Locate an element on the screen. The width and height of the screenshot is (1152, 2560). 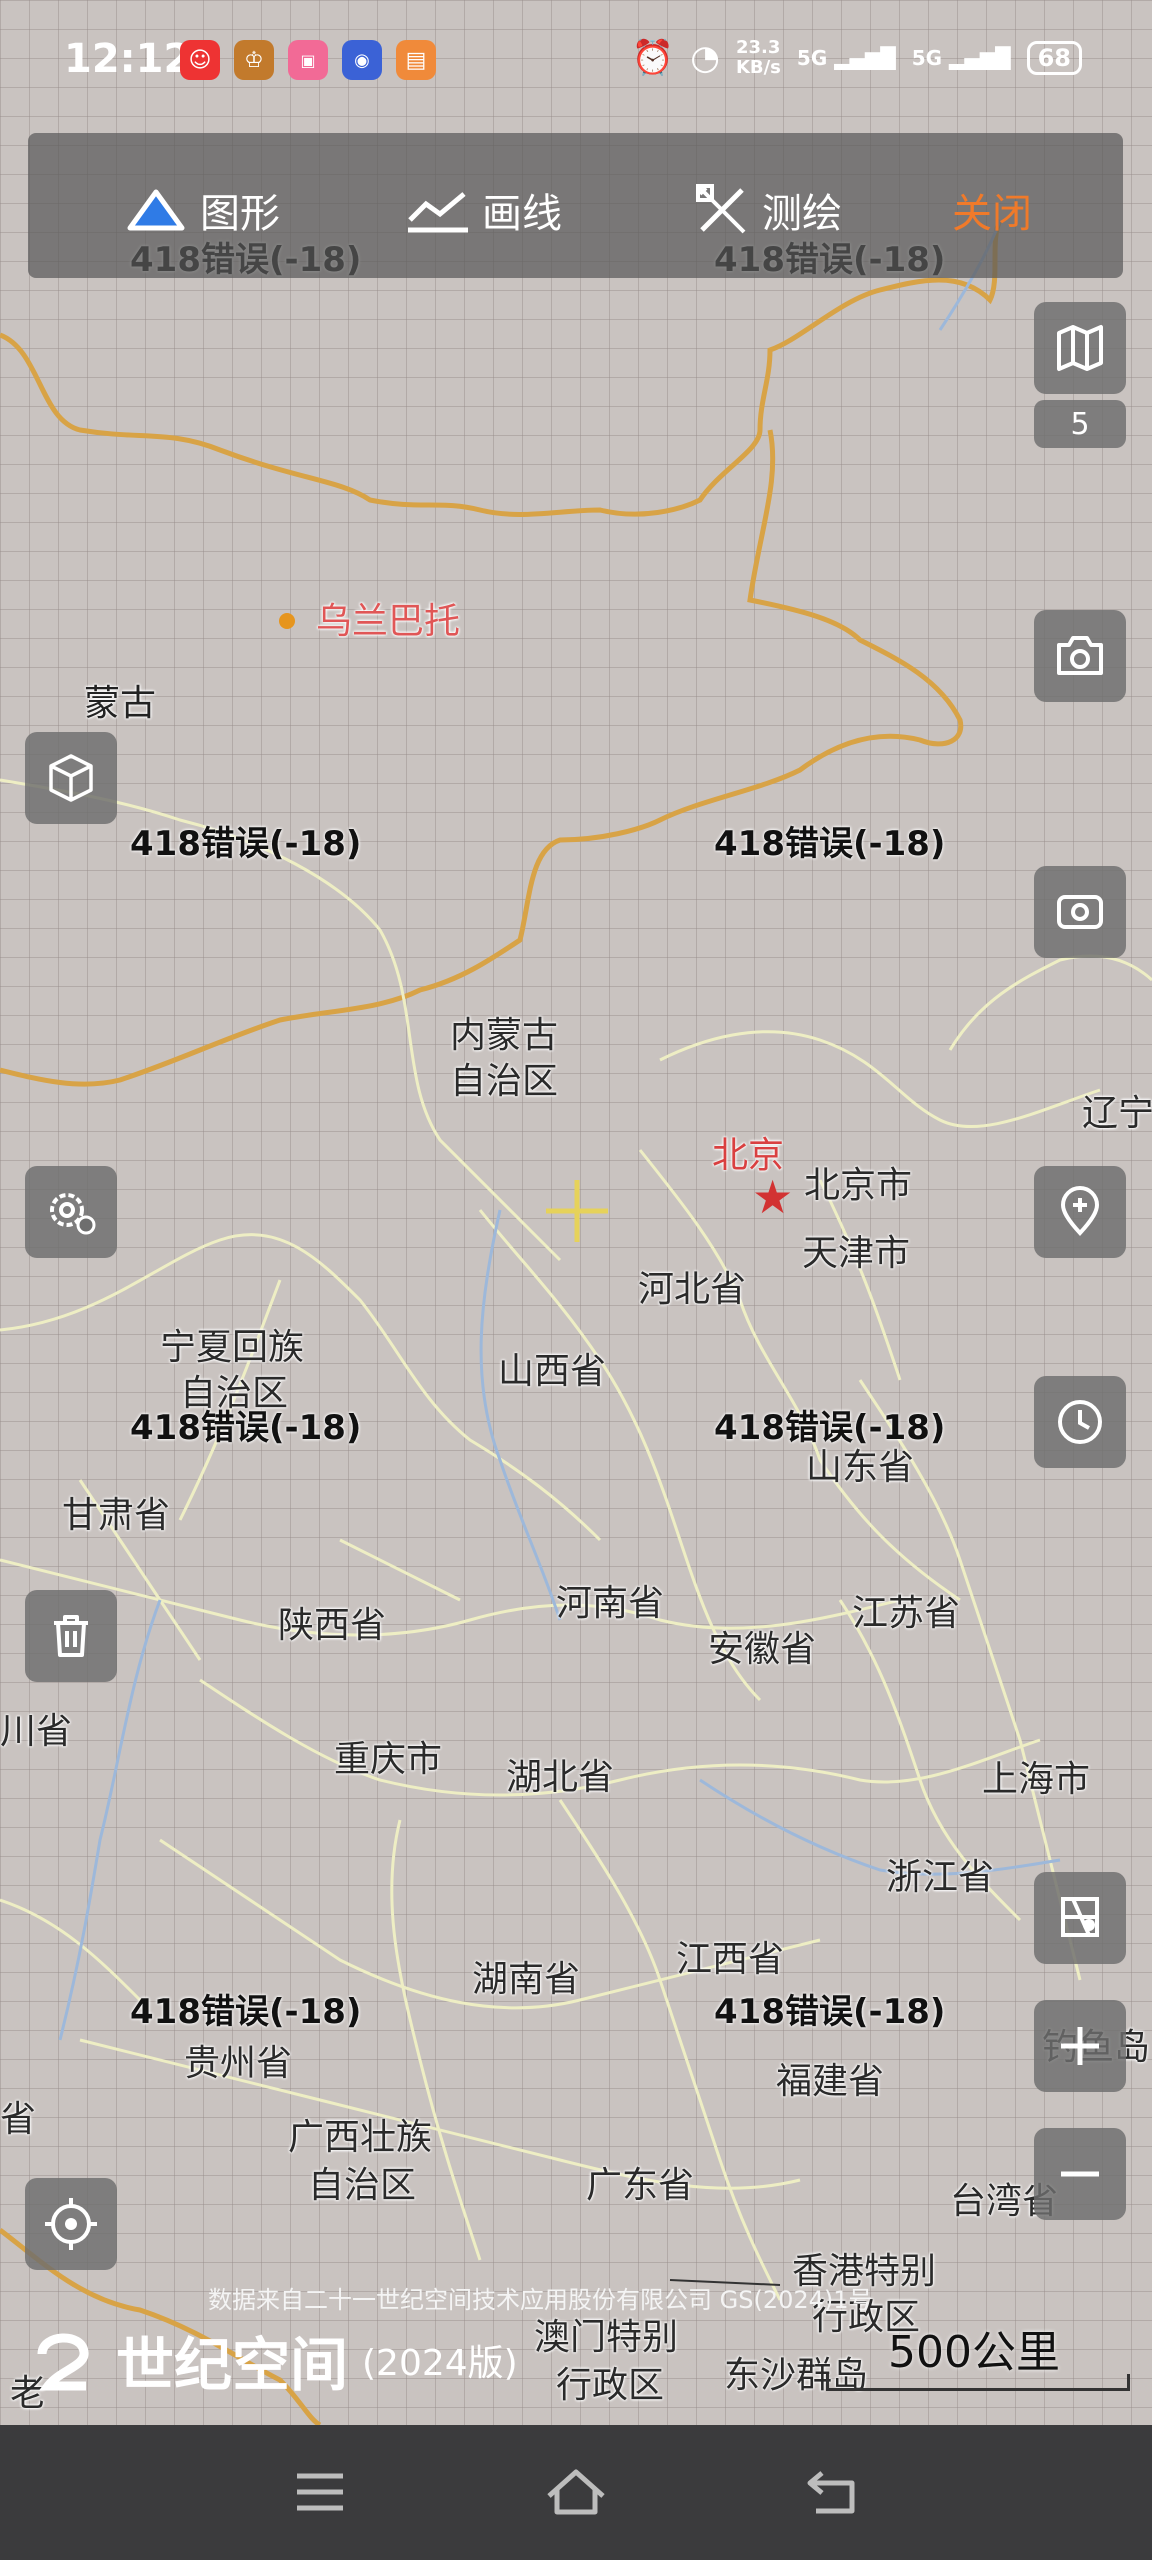
line-tool-button: 画线 is located at coordinates (484, 210).